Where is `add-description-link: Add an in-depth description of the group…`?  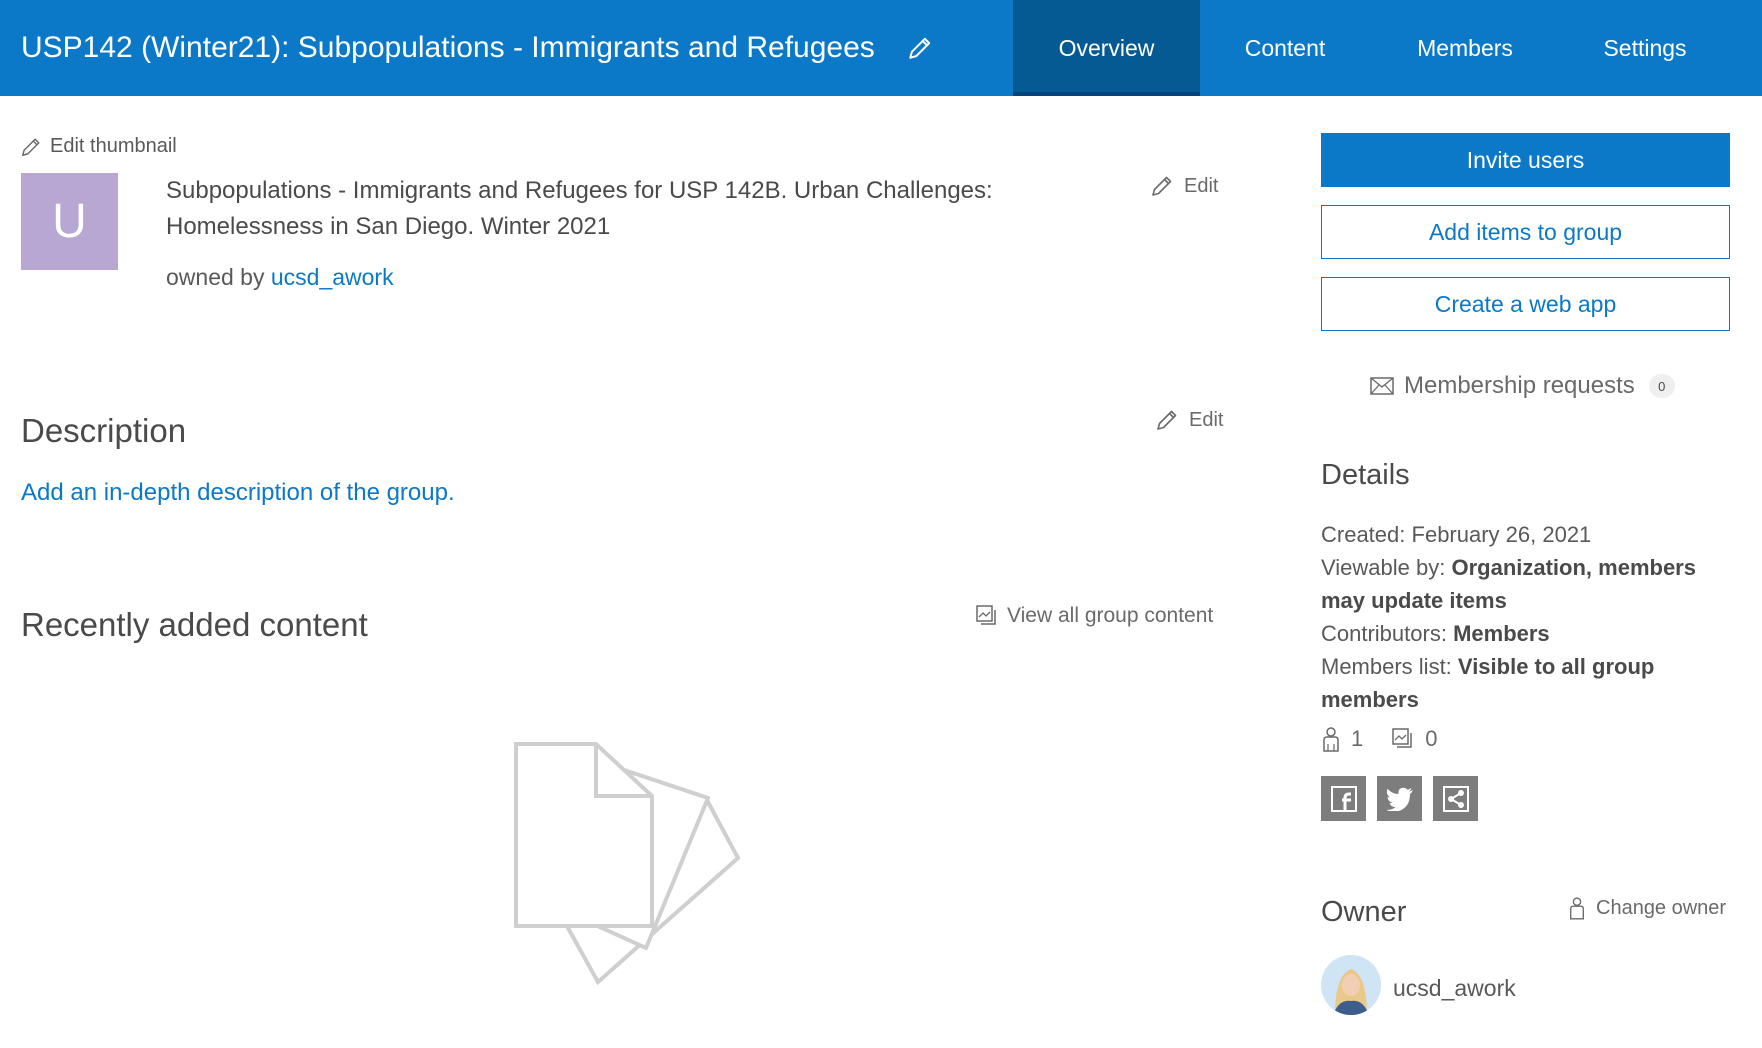
add-description-link: Add an in-depth description of the group… is located at coordinates (238, 493).